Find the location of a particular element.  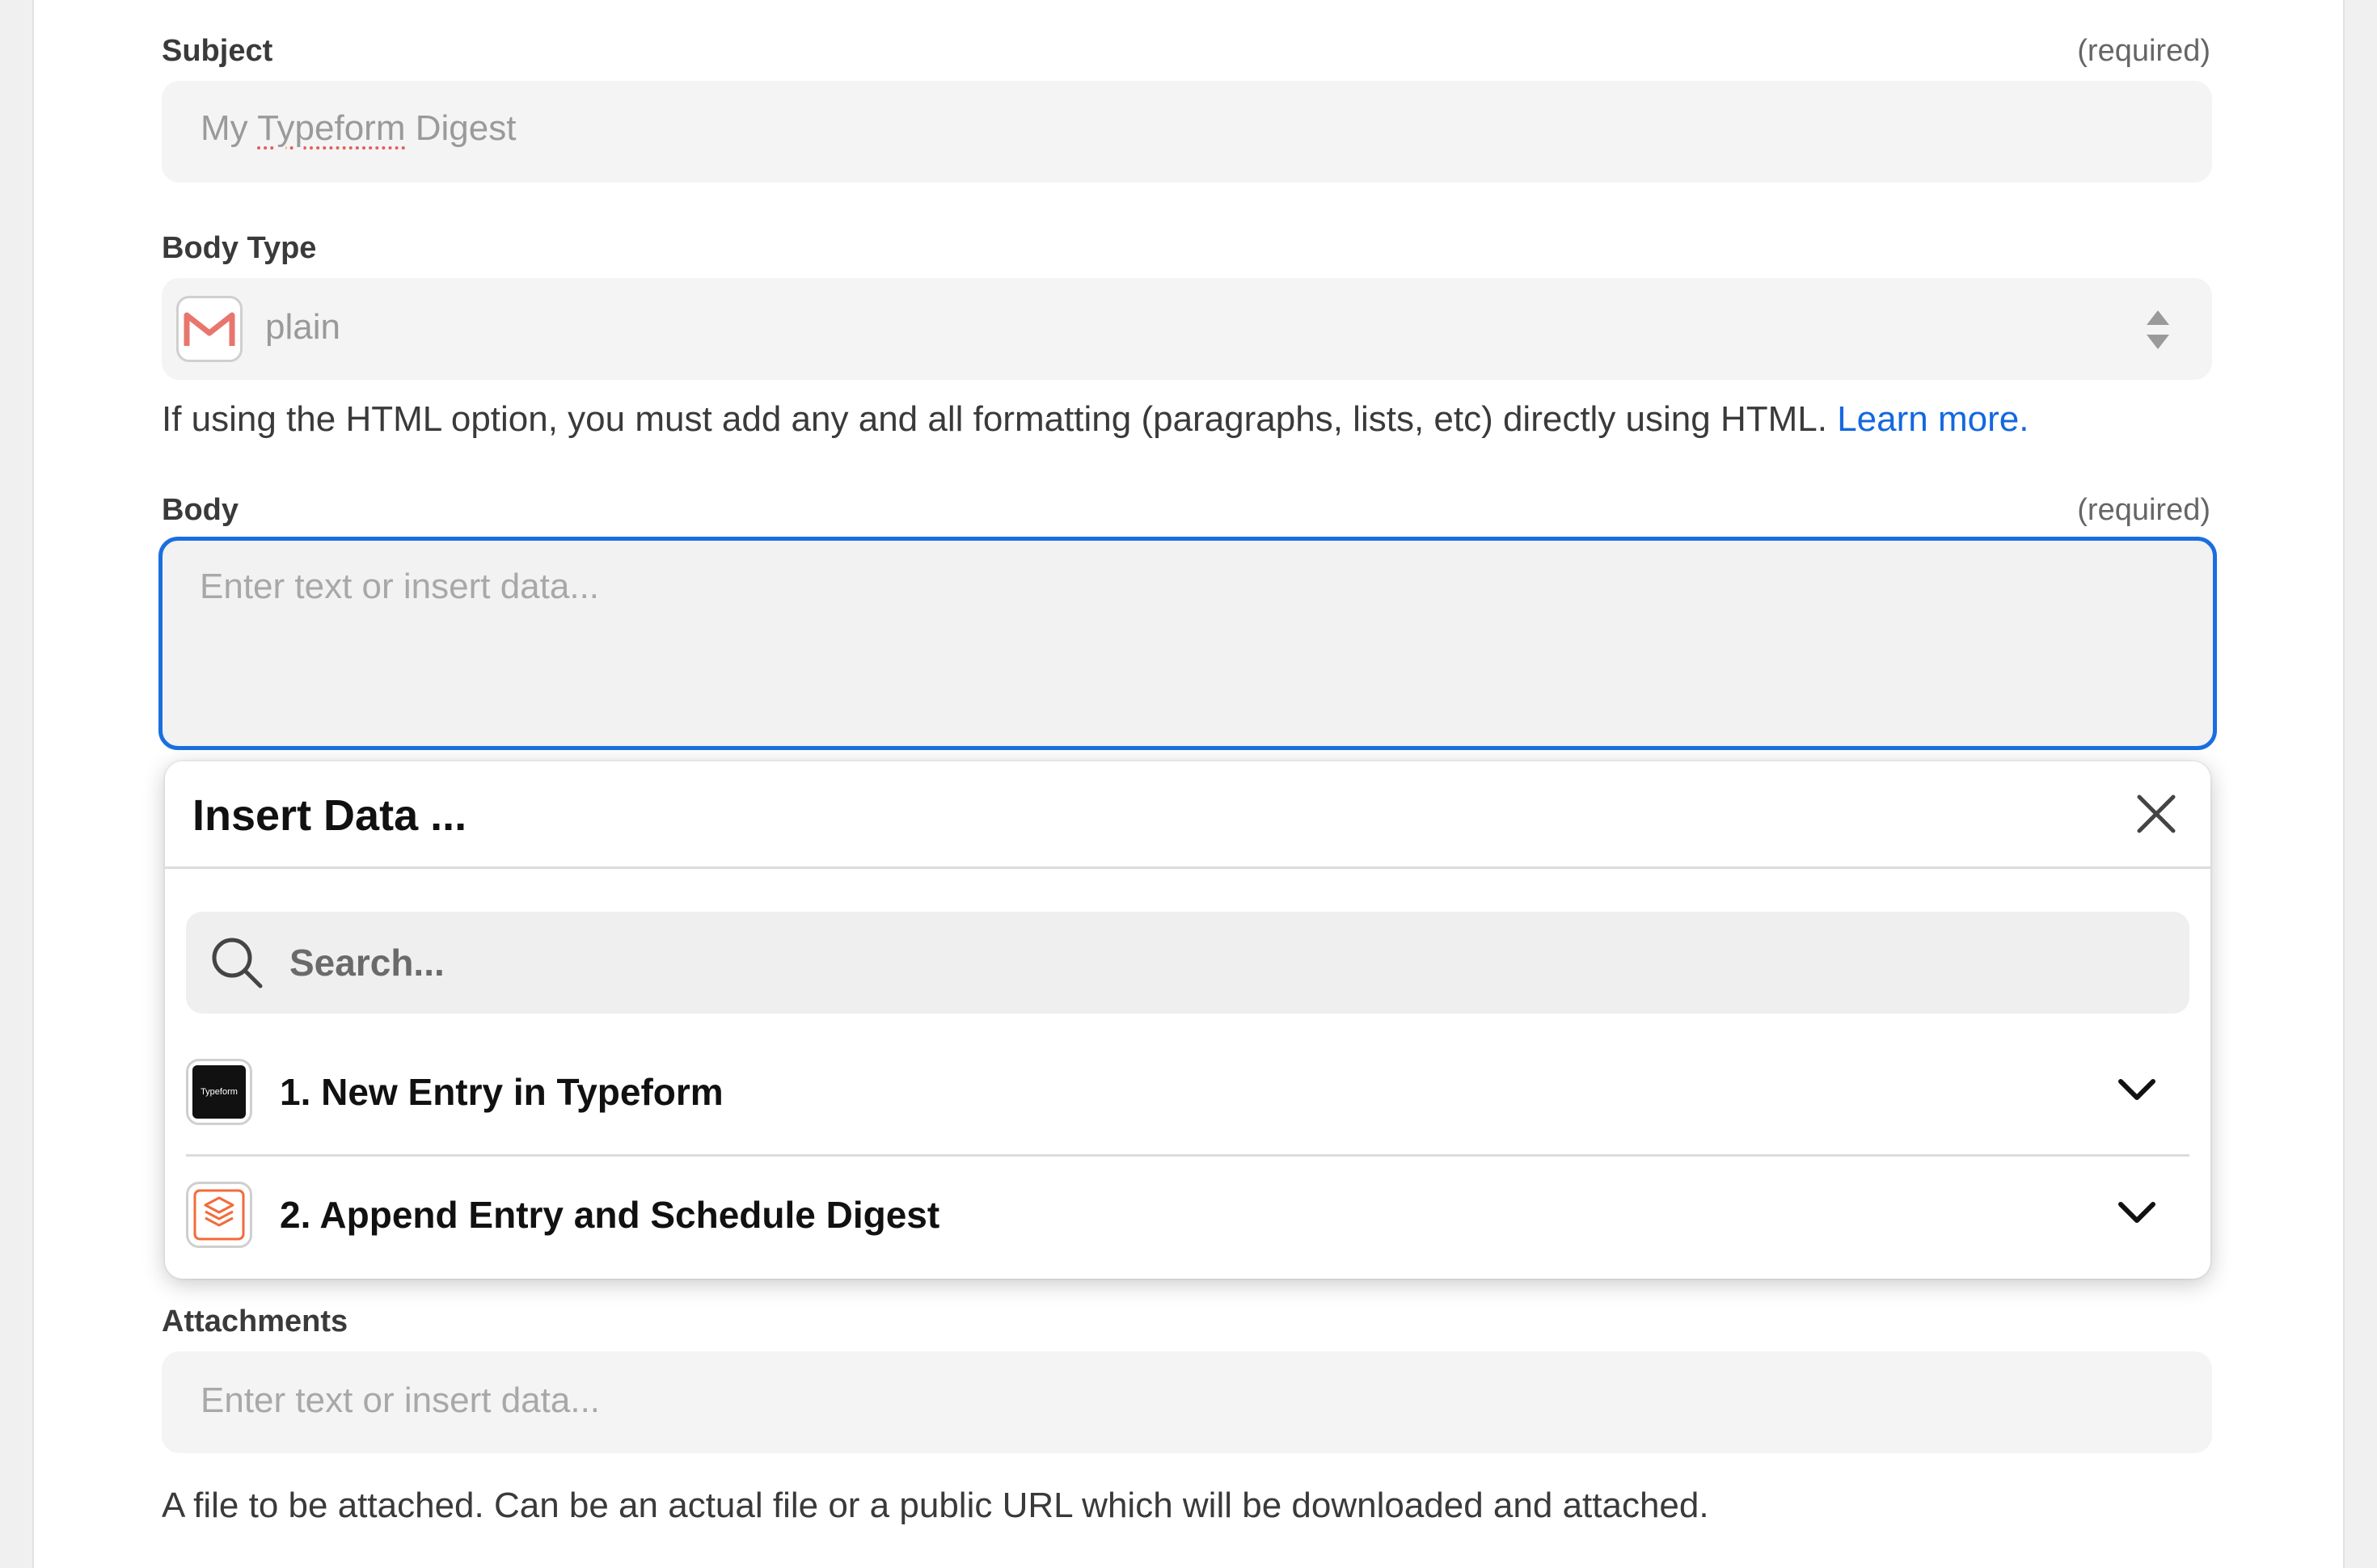

body-label: Body is located at coordinates (200, 510).